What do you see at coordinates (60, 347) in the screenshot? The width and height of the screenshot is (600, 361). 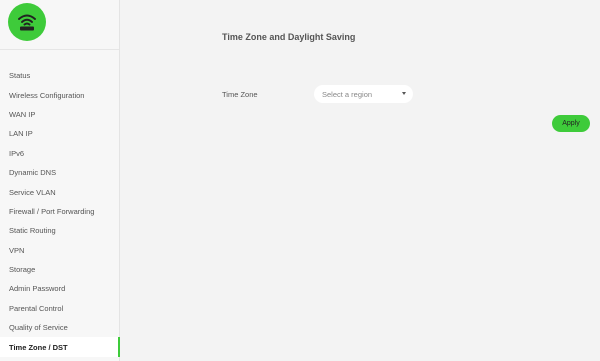 I see `sidebar-item-time-zone-dst: Time Zone / DST` at bounding box center [60, 347].